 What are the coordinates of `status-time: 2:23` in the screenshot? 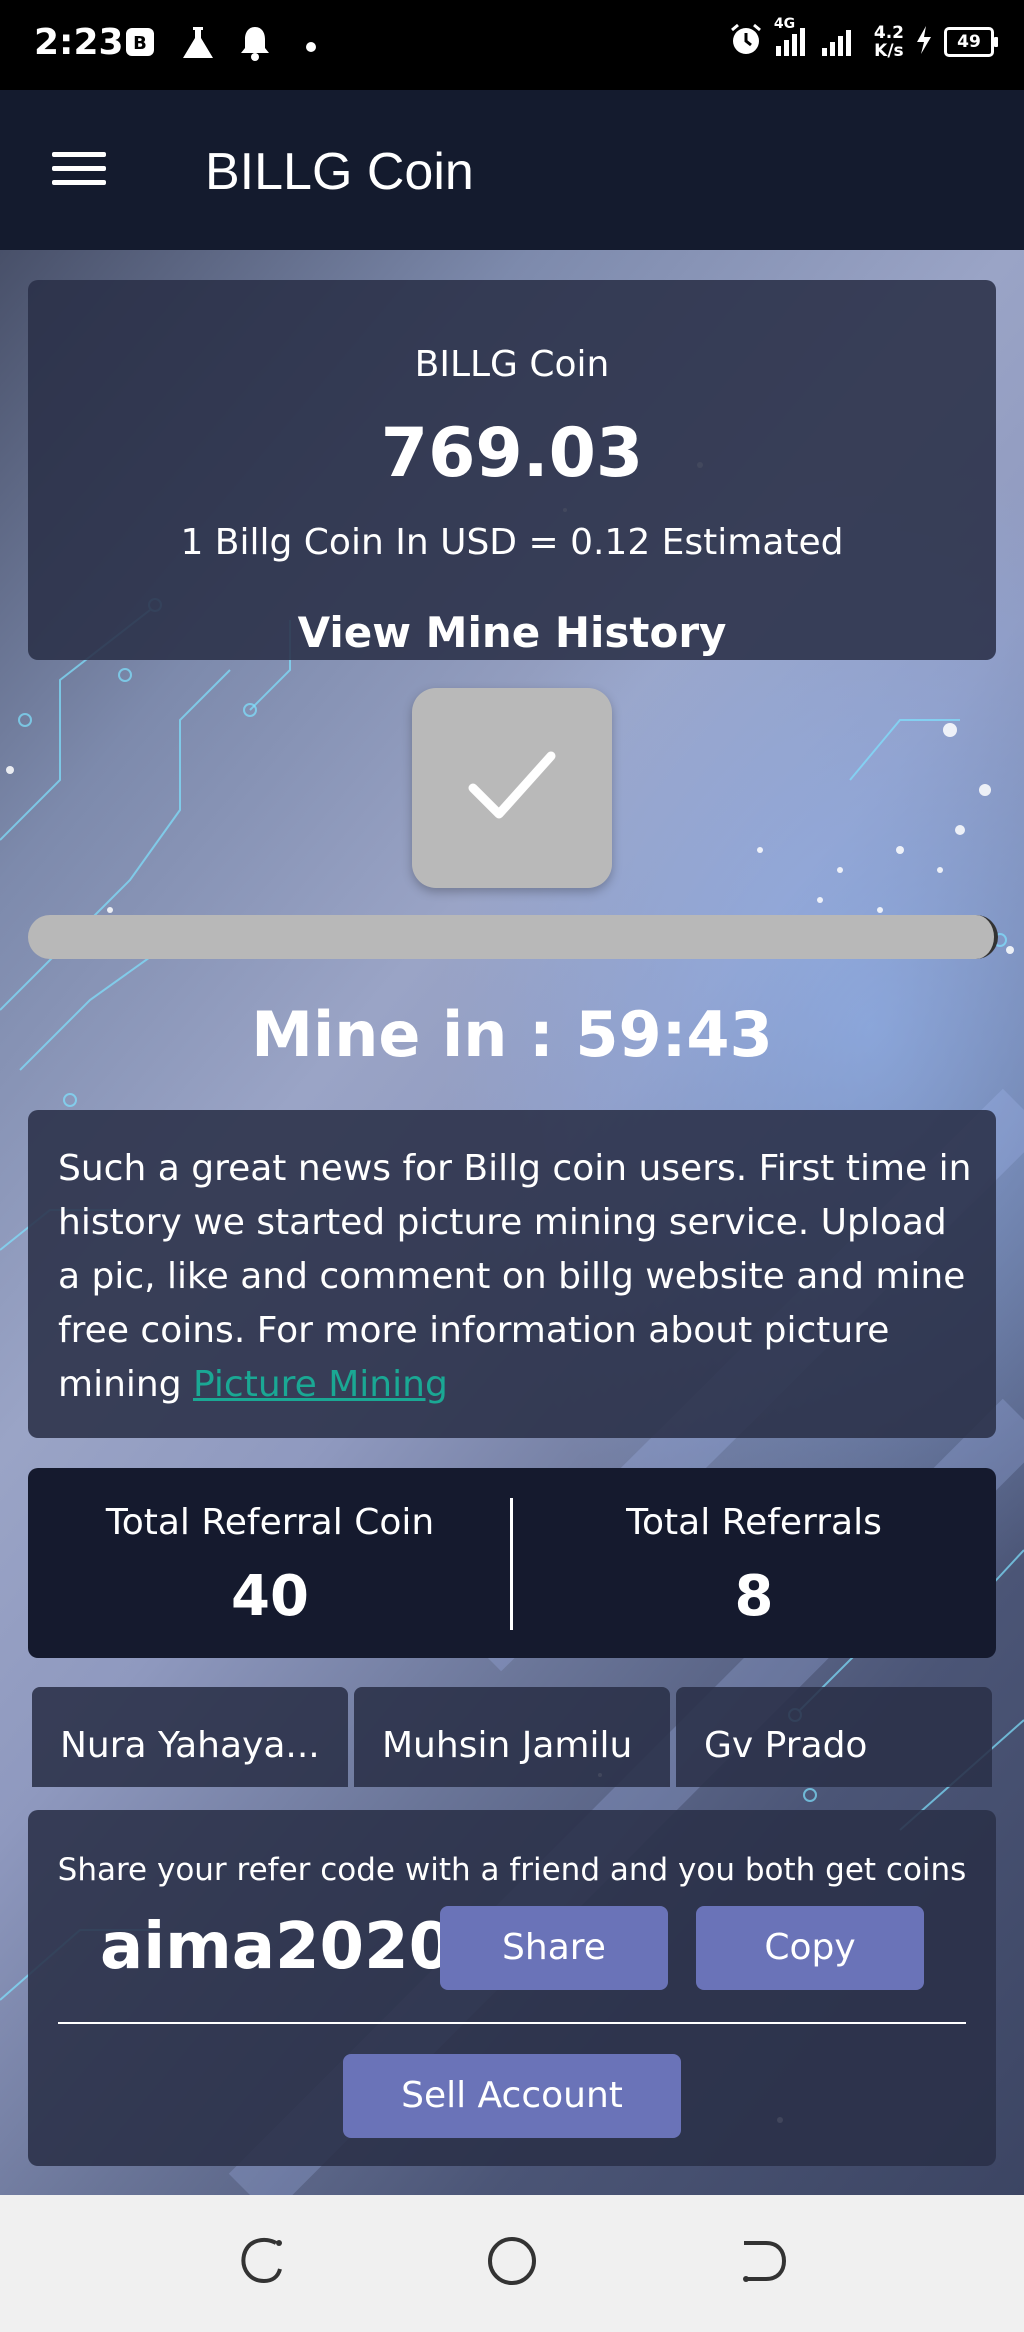 It's located at (79, 42).